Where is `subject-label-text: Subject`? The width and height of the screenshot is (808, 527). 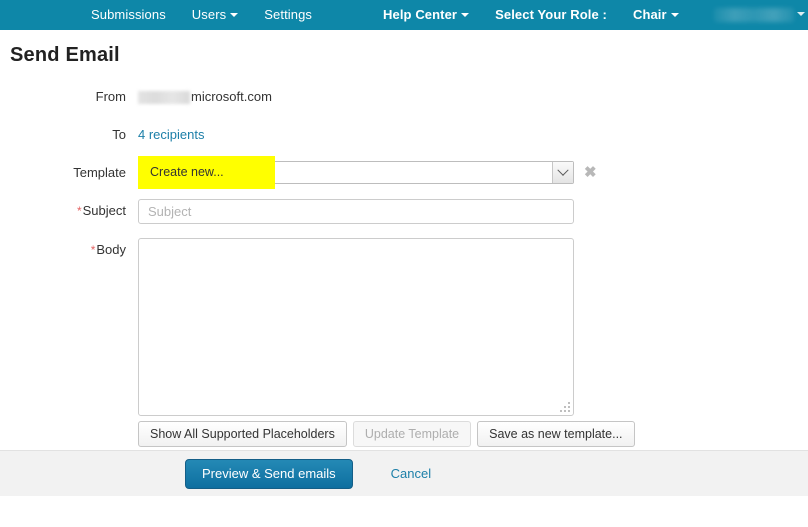
subject-label-text: Subject is located at coordinates (104, 210).